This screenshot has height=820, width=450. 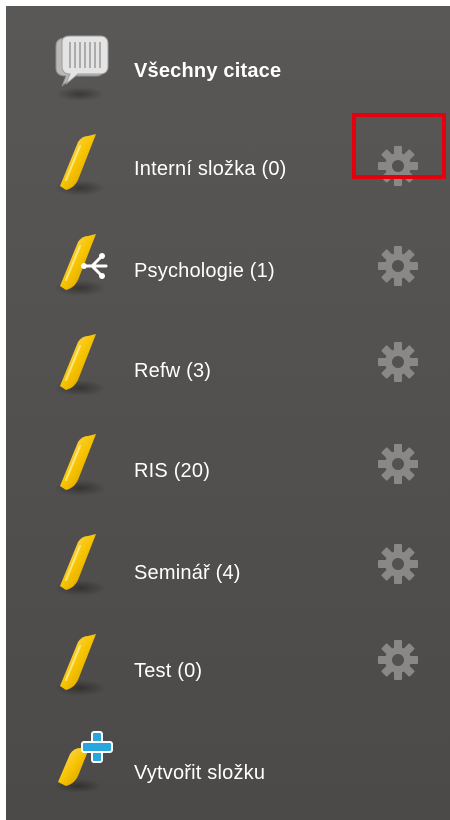 I want to click on sidebar-item-folder: Interní složka (0), so click(x=228, y=170).